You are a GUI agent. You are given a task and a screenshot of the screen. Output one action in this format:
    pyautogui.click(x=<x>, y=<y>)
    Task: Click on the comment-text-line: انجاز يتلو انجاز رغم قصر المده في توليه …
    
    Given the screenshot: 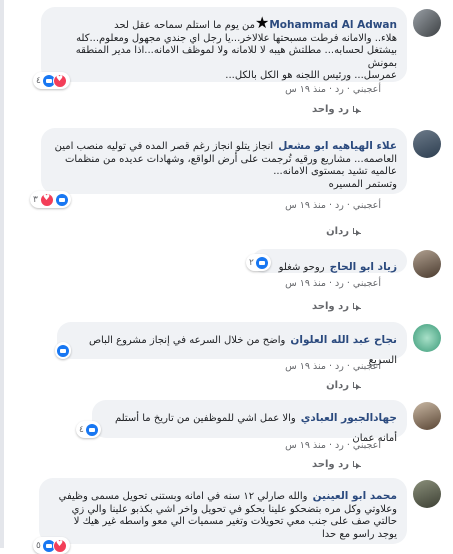 What is the action you would take?
    pyautogui.click(x=164, y=146)
    